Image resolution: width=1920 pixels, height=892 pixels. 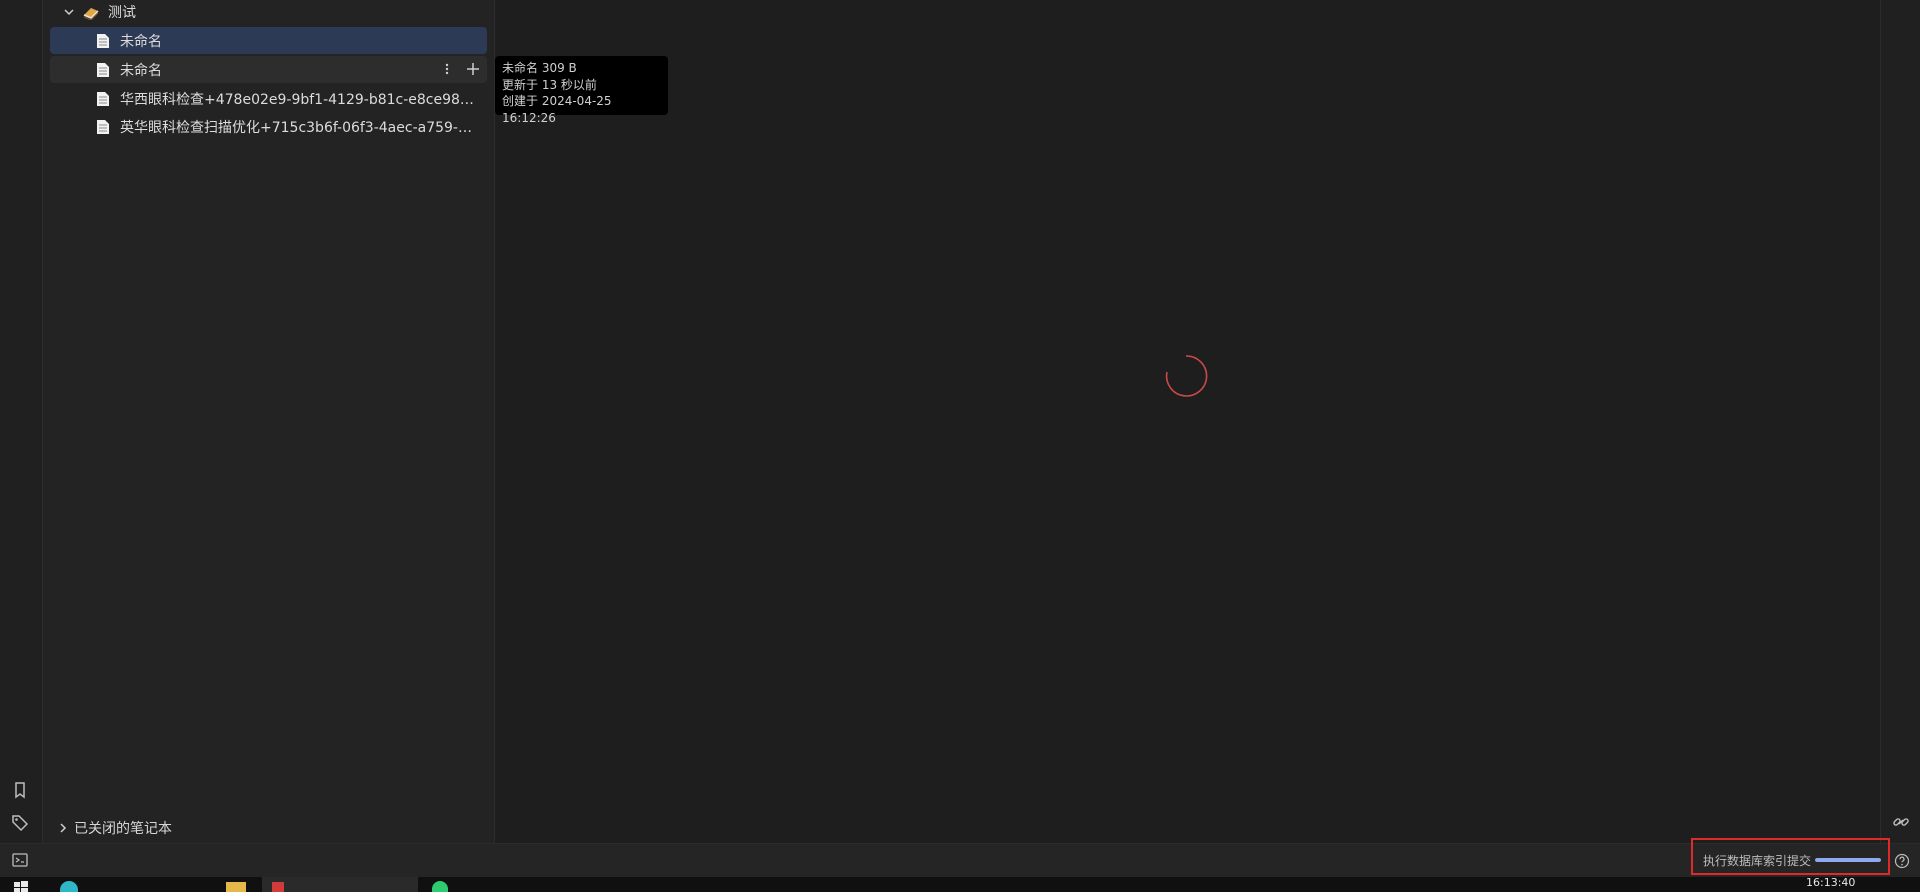 I want to click on status-bar, so click(x=960, y=860).